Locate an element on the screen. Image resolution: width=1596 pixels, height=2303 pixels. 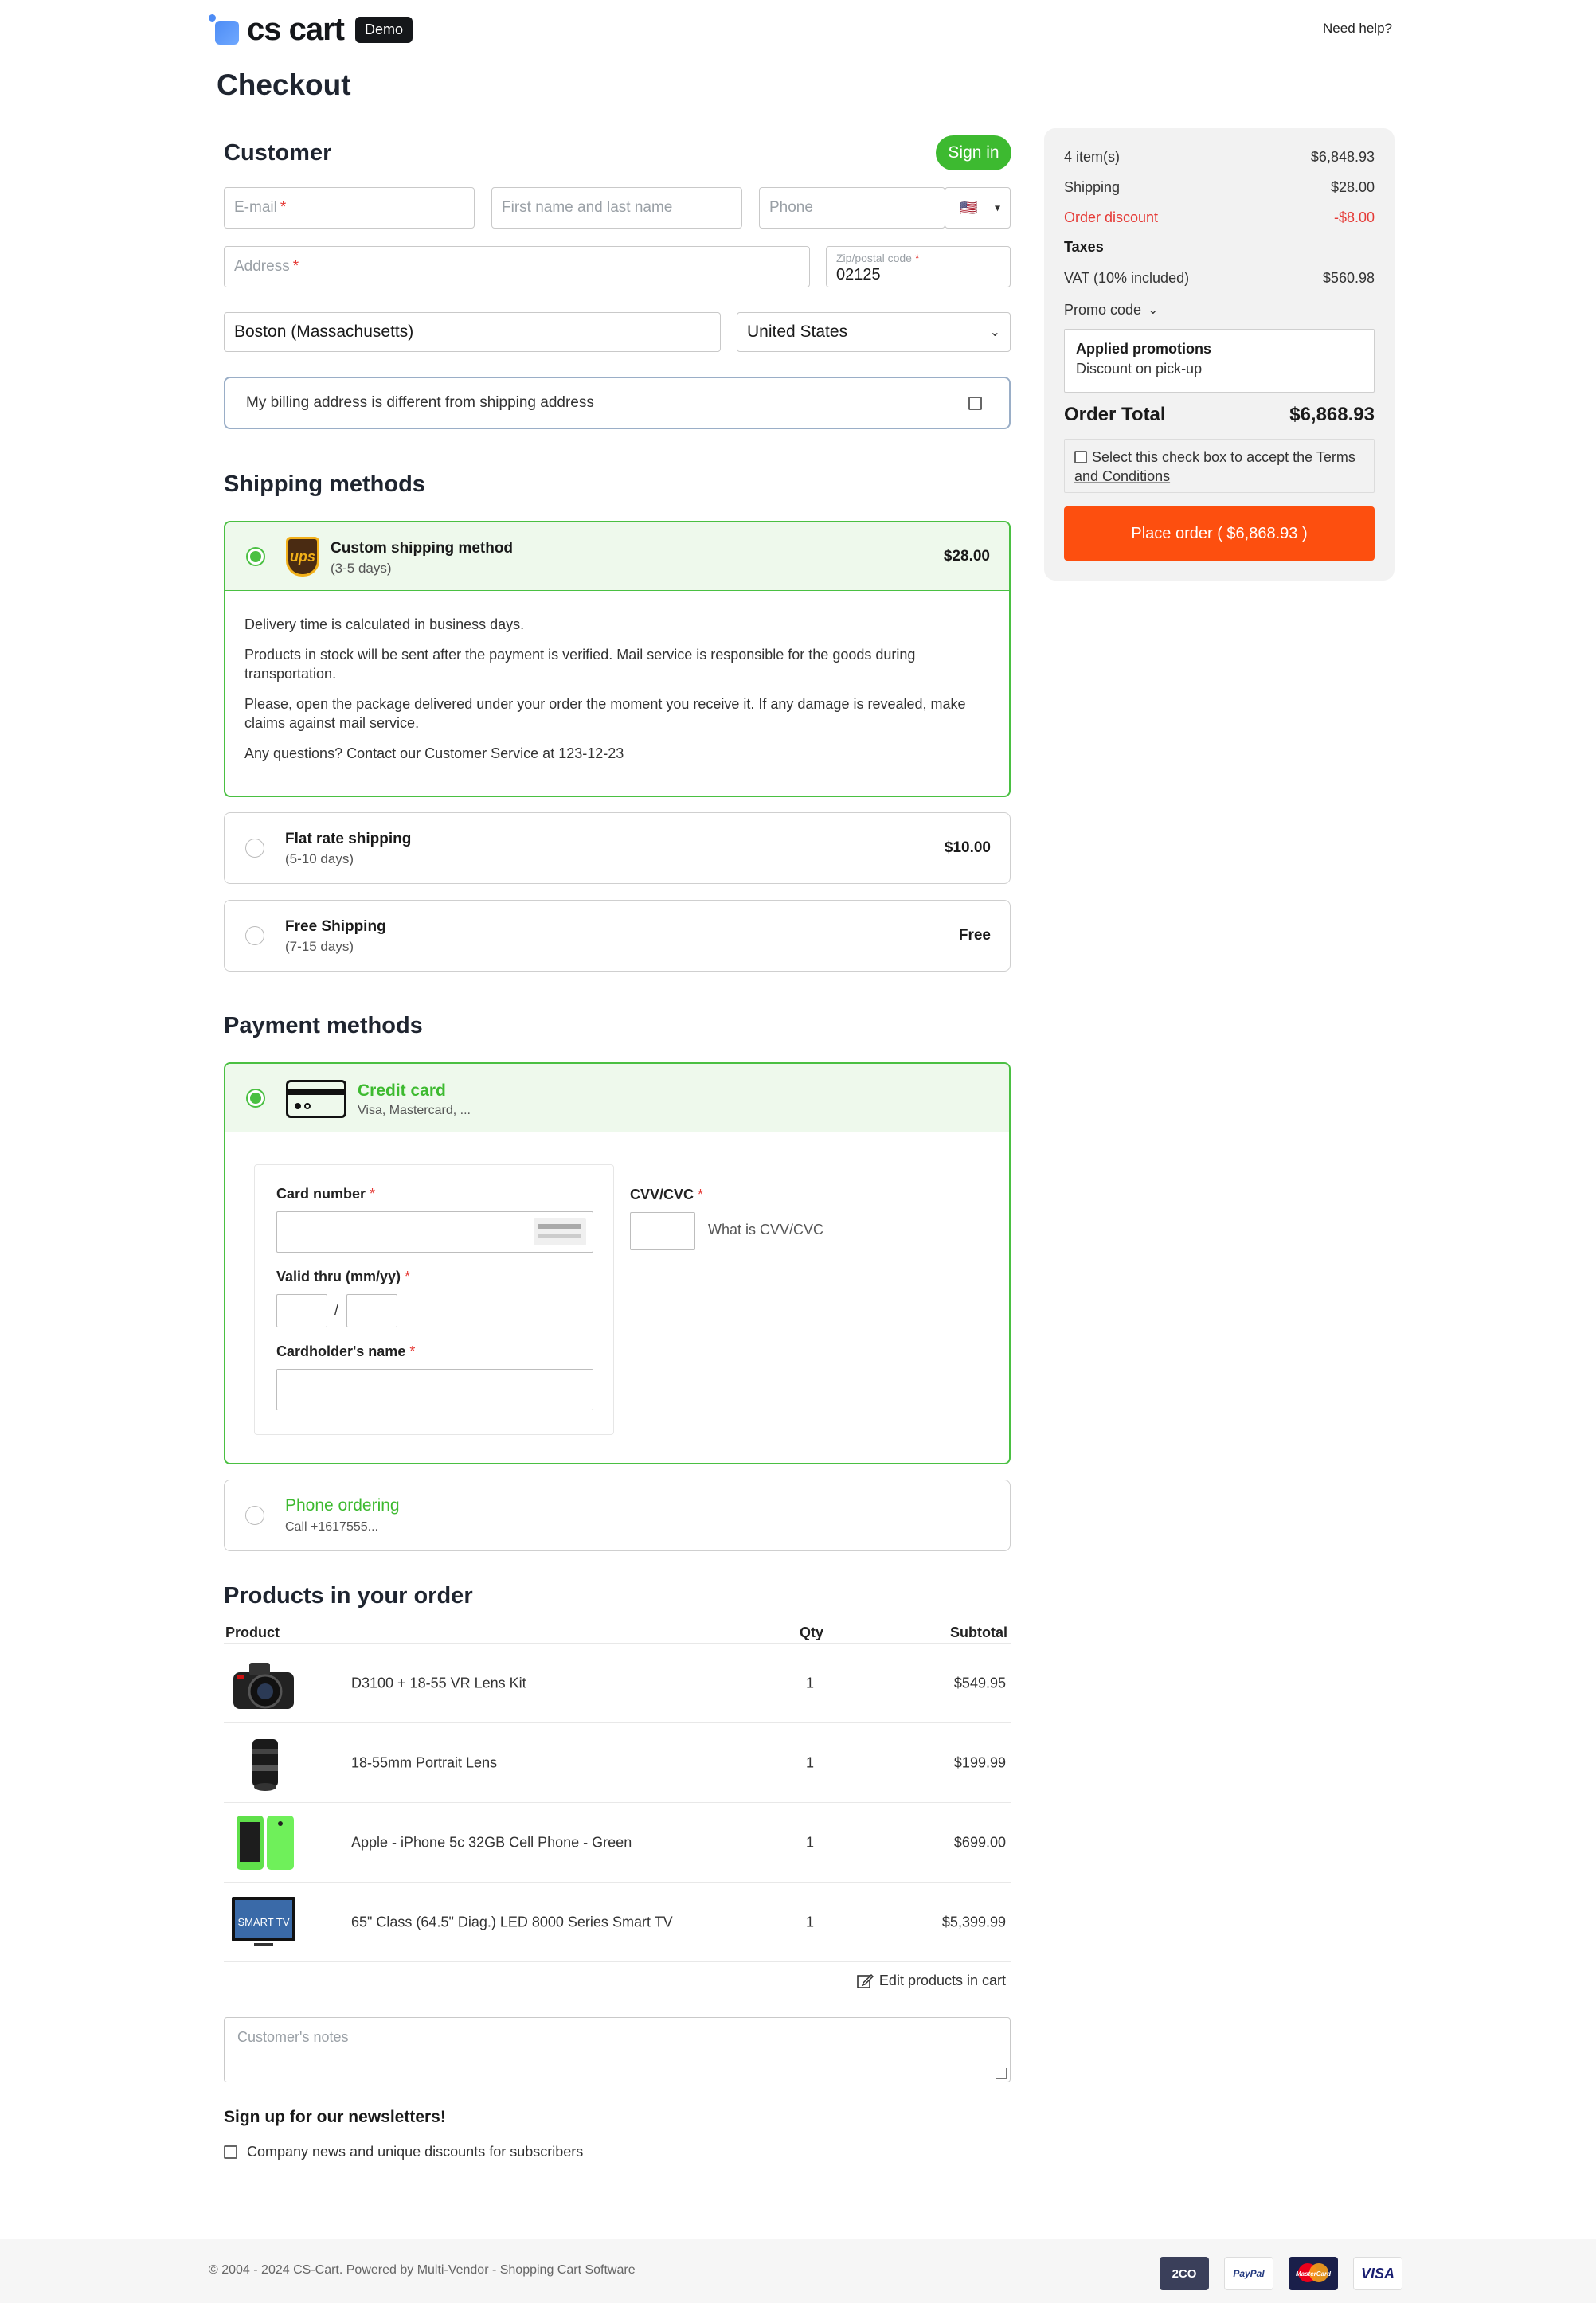
newsletter-checkbox is located at coordinates (230, 2152).